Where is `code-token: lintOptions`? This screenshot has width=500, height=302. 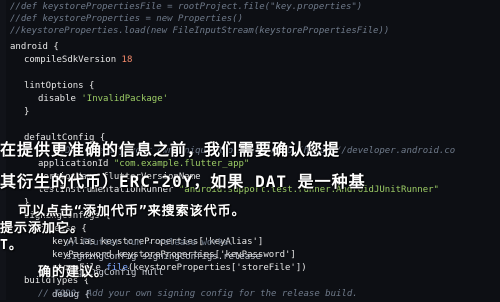 code-token: lintOptions is located at coordinates (57, 86).